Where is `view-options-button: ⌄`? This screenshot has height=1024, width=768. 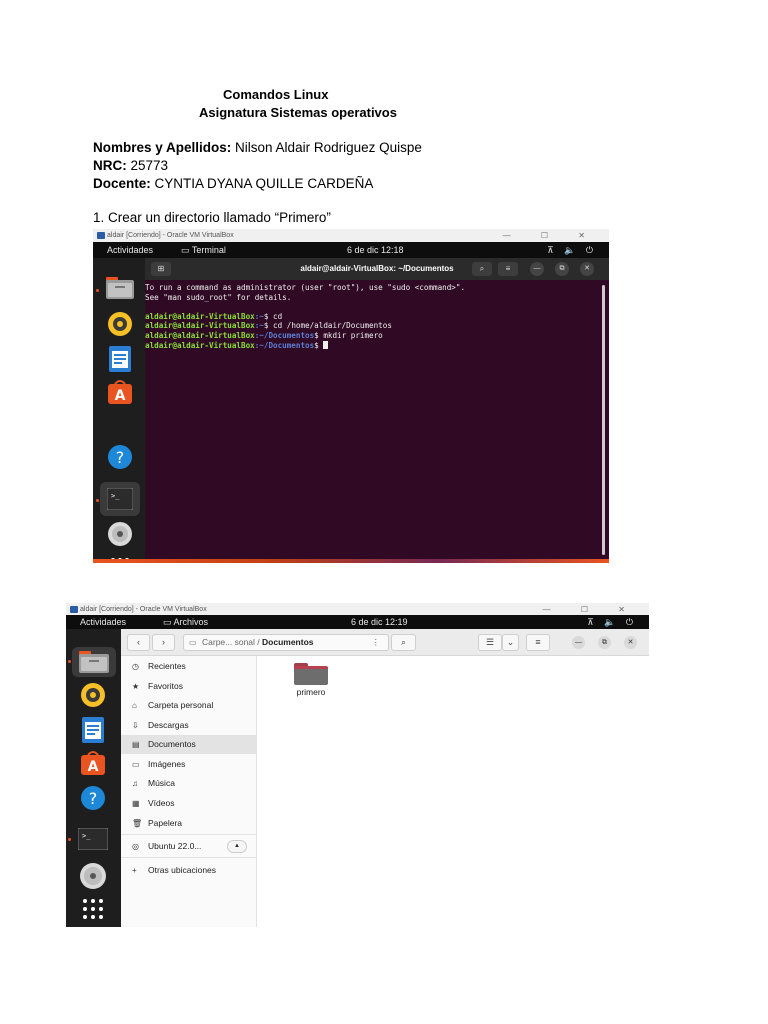 view-options-button: ⌄ is located at coordinates (510, 642).